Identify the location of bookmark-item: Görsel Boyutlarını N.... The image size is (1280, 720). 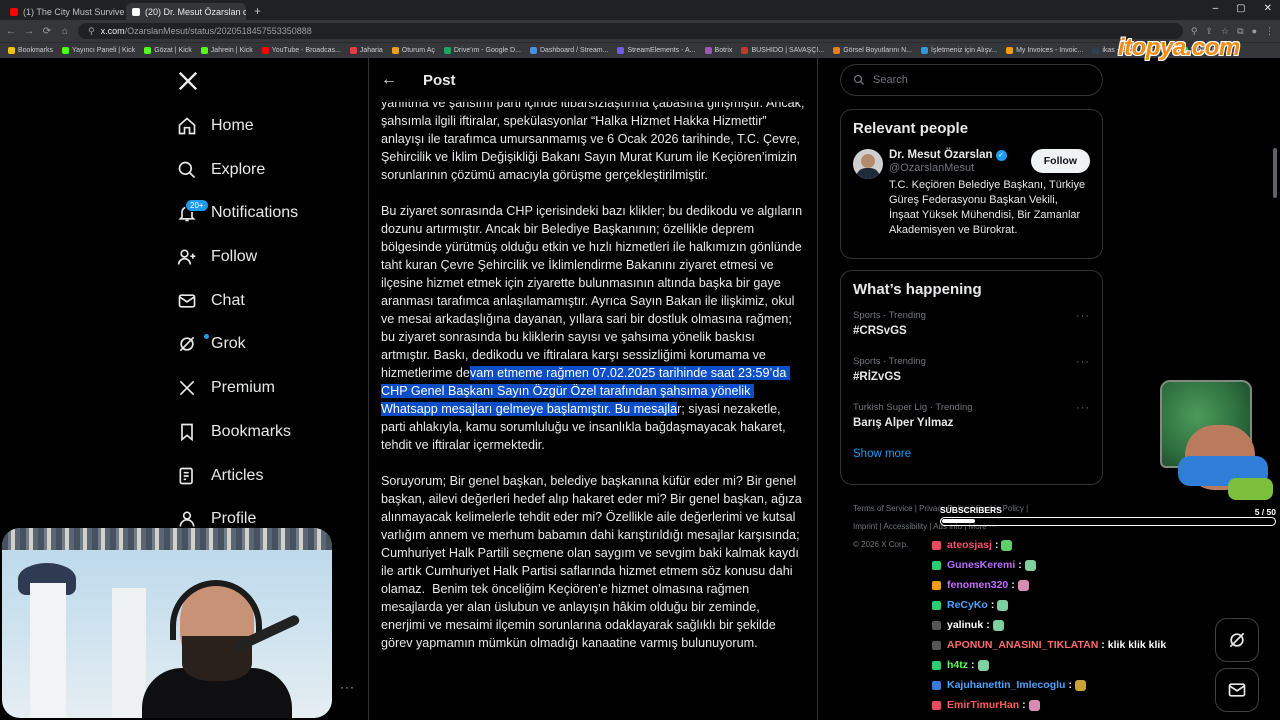
(872, 50).